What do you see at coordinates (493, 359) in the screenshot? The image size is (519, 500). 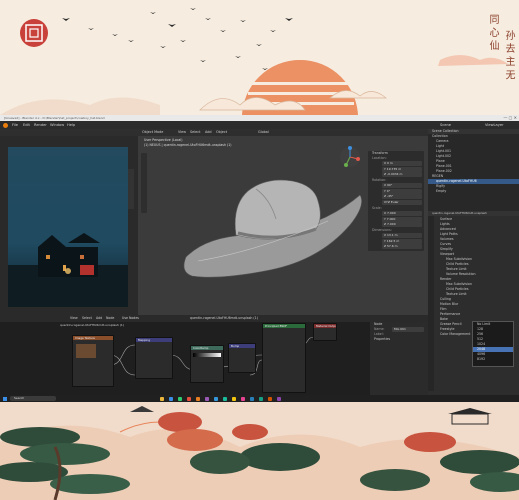 I see `dropdown-option: 8192` at bounding box center [493, 359].